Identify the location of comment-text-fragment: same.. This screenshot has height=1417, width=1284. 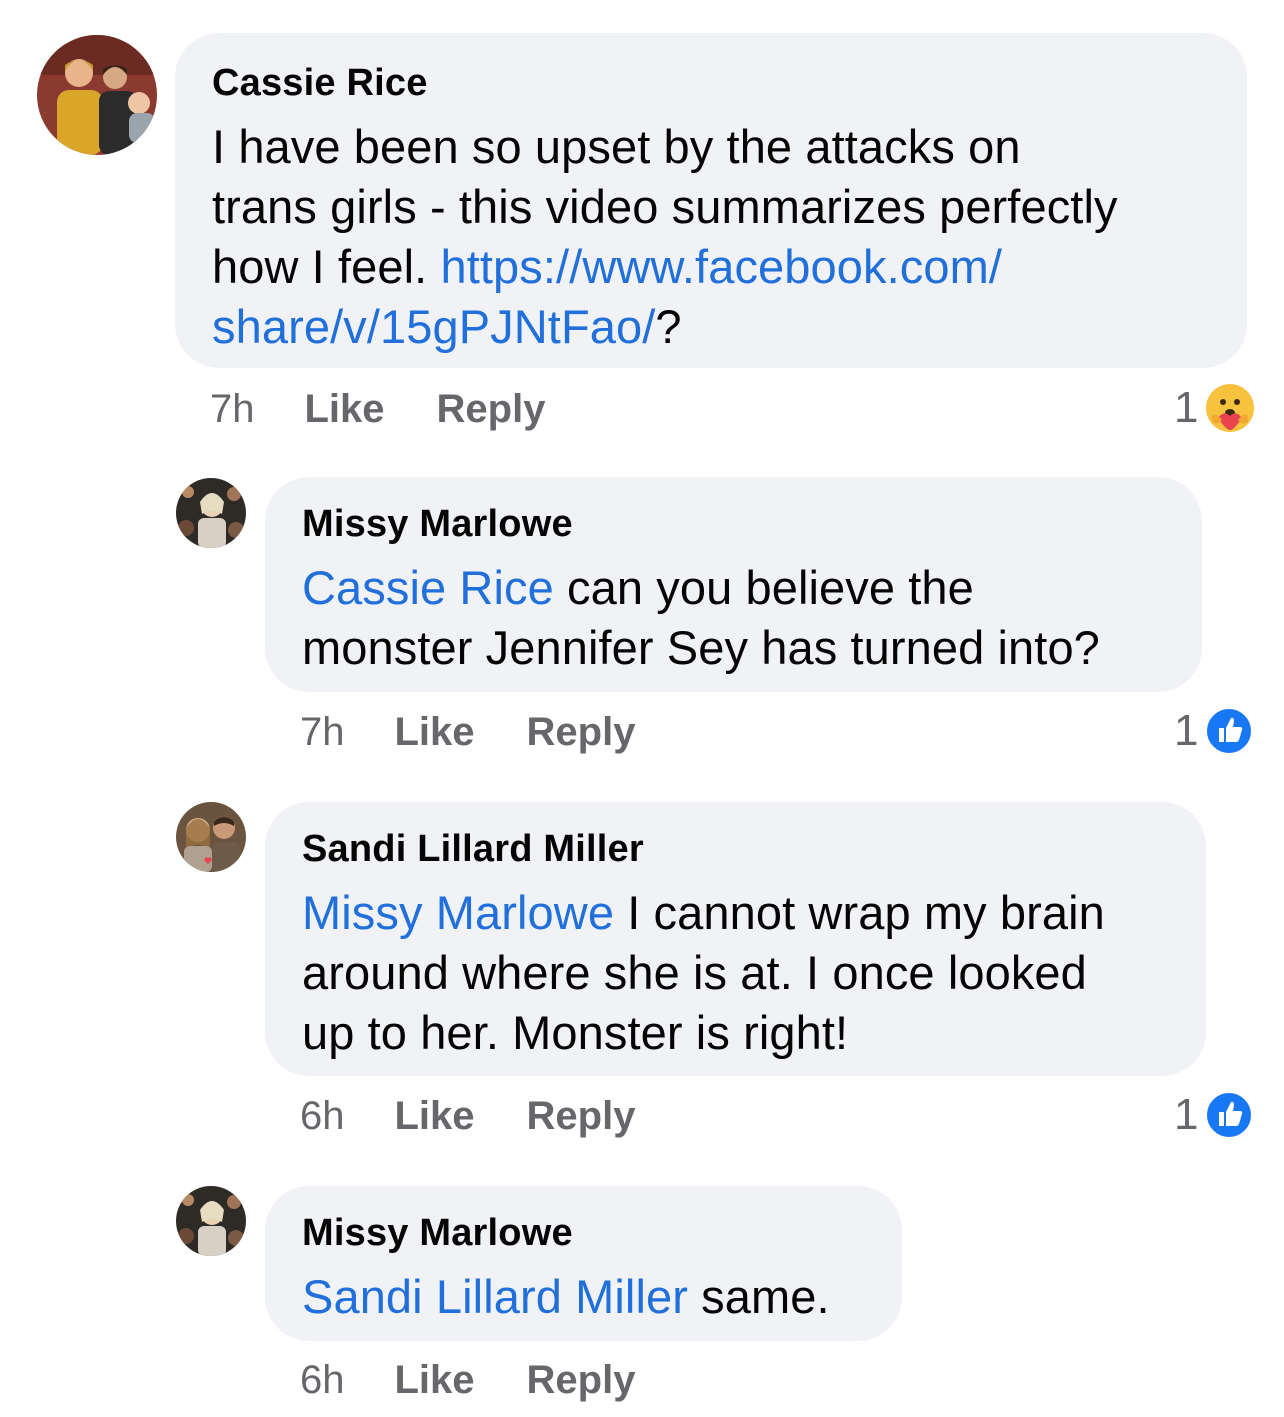
(759, 1296).